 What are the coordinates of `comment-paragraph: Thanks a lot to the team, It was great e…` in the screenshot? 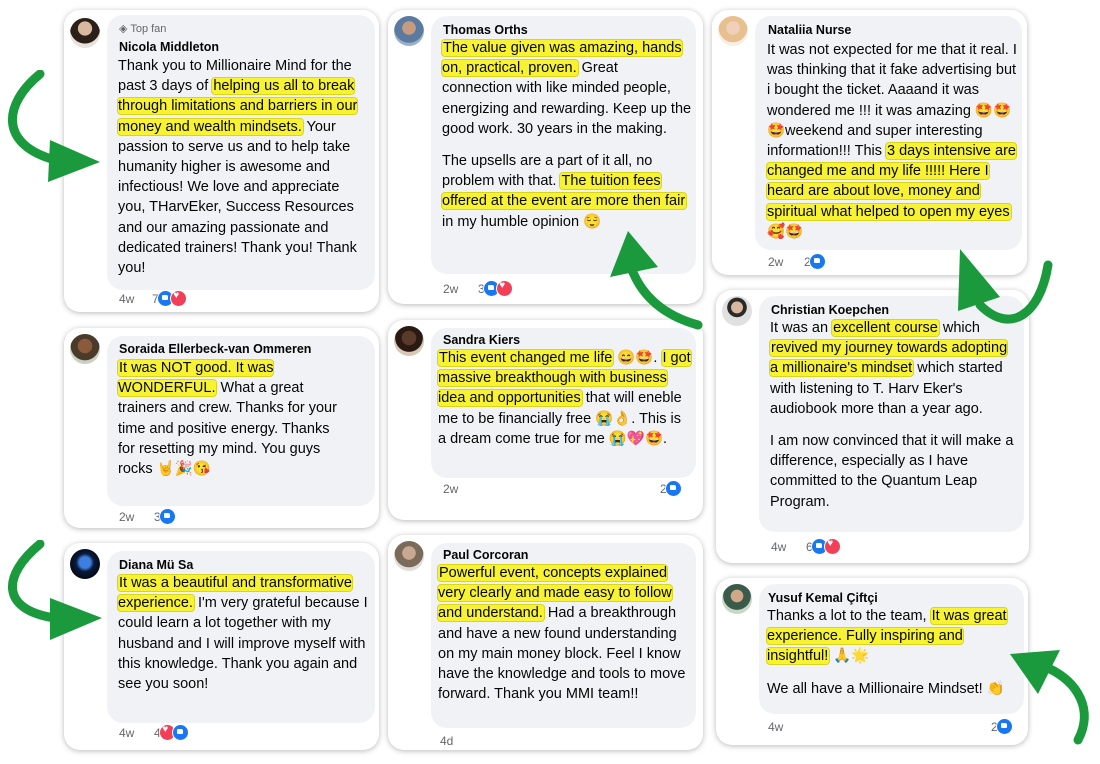 It's located at (893, 636).